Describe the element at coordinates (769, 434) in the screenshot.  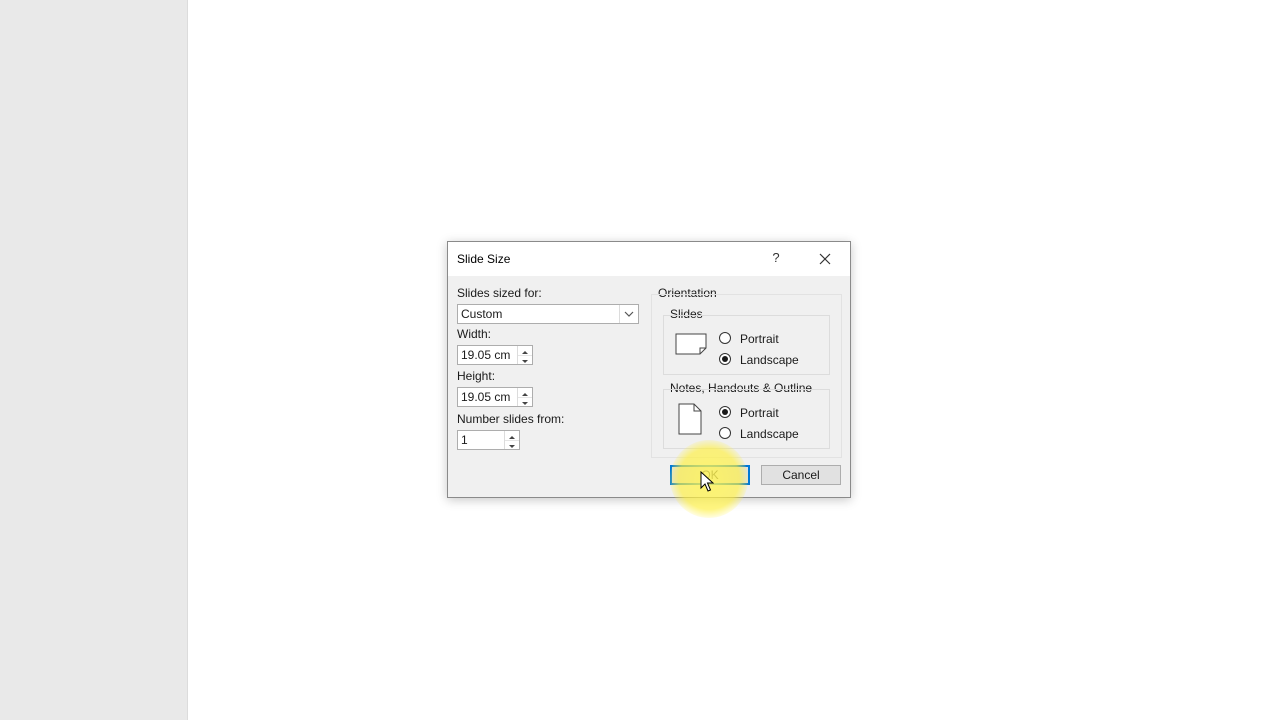
I see `notes-landscape-label: Landscape` at that location.